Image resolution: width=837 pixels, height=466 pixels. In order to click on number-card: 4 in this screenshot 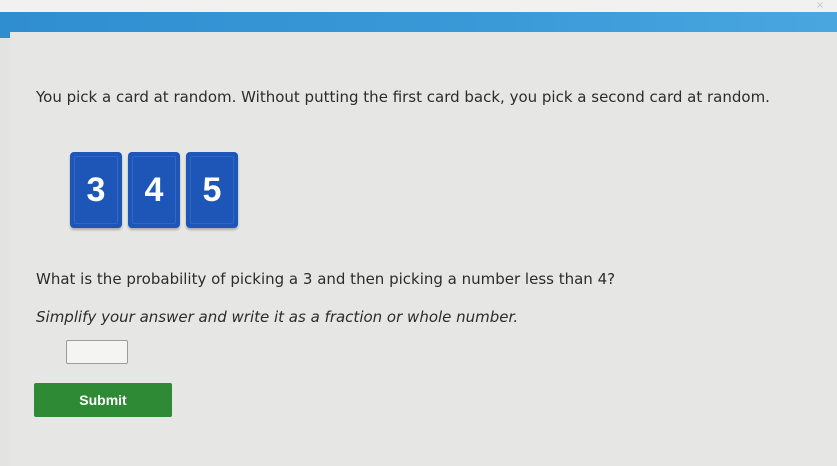, I will do `click(154, 190)`.